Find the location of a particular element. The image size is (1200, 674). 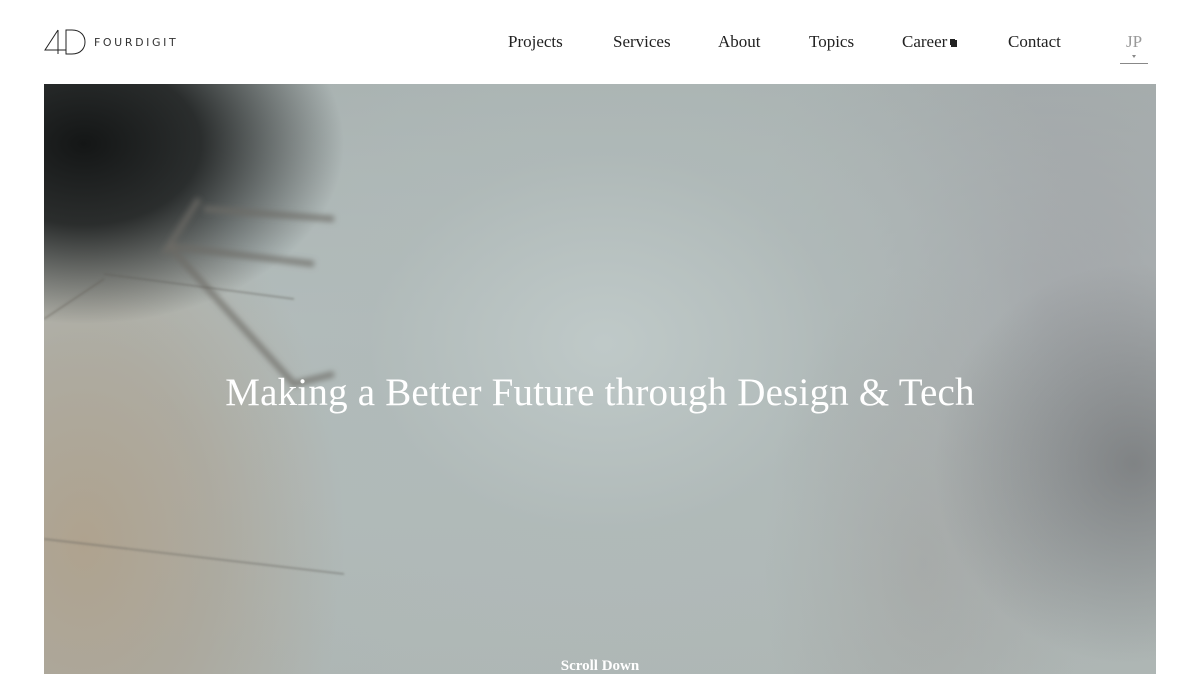

nav-item-career: Career is located at coordinates (930, 42).